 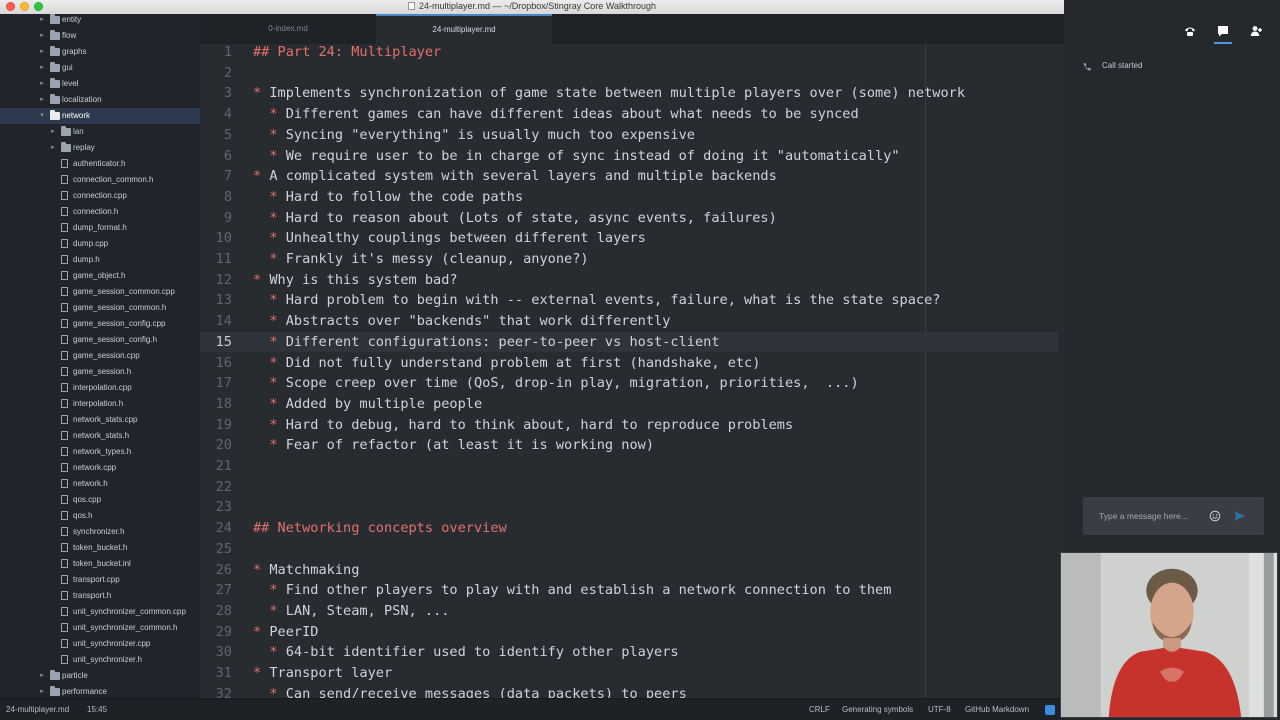 What do you see at coordinates (100, 564) in the screenshot?
I see `tree-file-token-bucket-inl: token_bucket.inl` at bounding box center [100, 564].